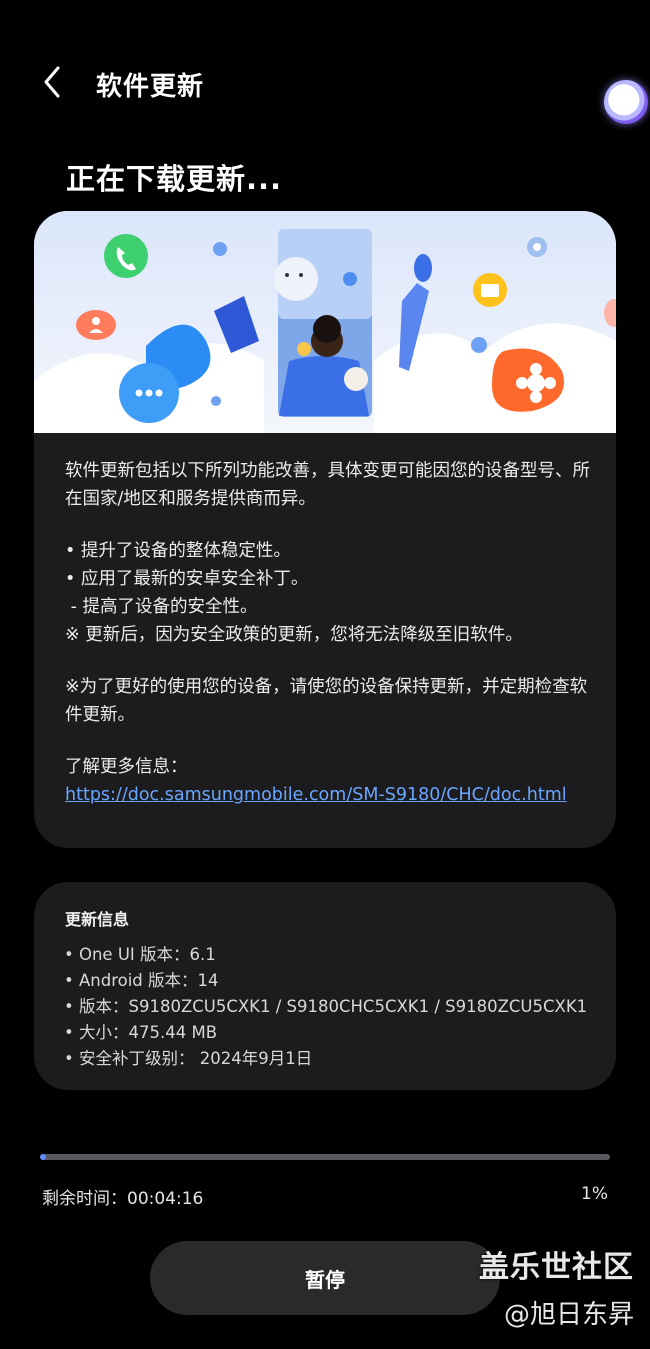 This screenshot has height=1349, width=650. Describe the element at coordinates (96, 325) in the screenshot. I see `person-icon` at that location.